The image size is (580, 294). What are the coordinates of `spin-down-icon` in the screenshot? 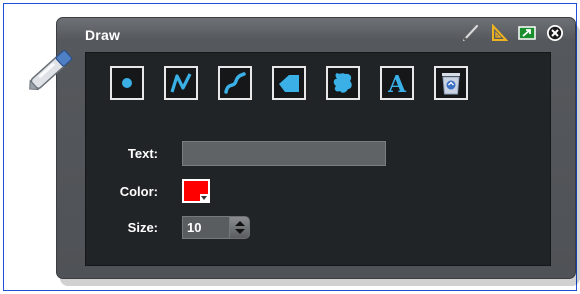 It's located at (240, 231).